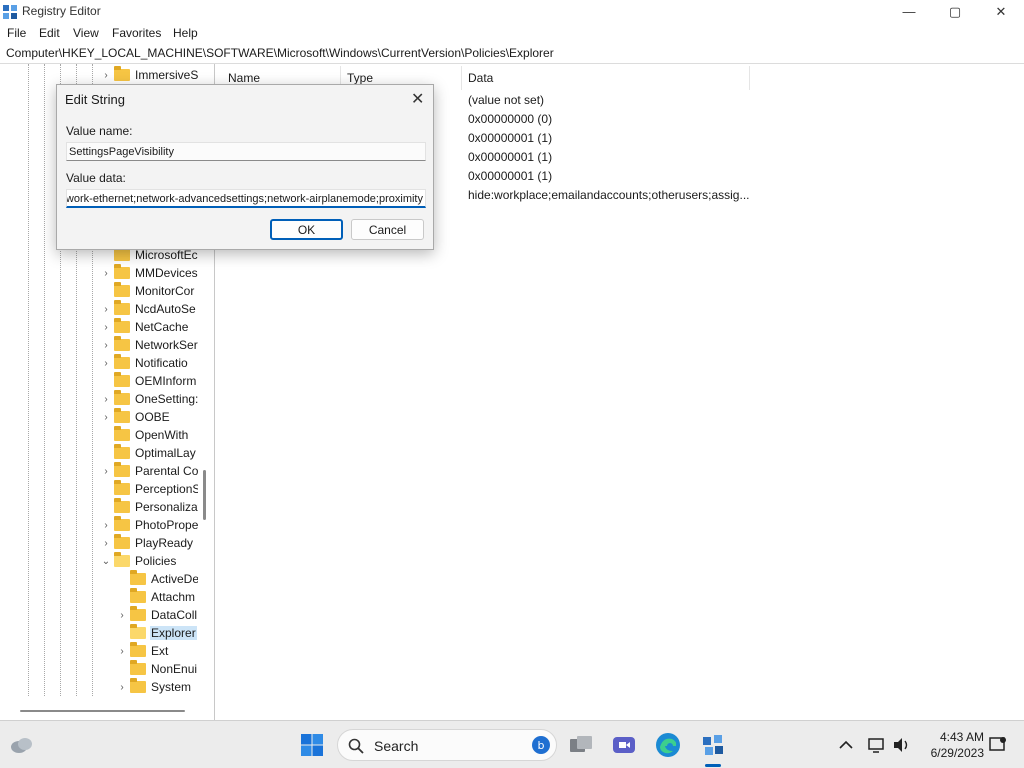 The height and width of the screenshot is (768, 1024). I want to click on value-name-field: SettingsPageVisibility, so click(246, 151).